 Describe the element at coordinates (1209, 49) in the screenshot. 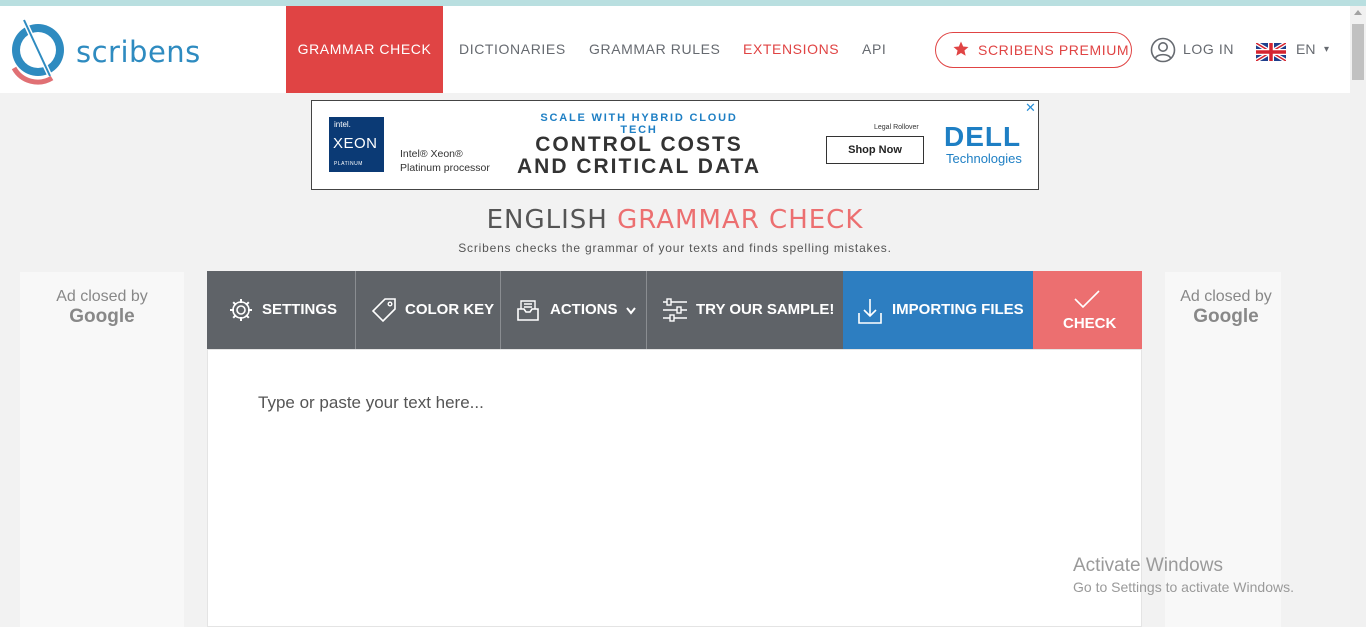

I see `login-label: LOG IN` at that location.